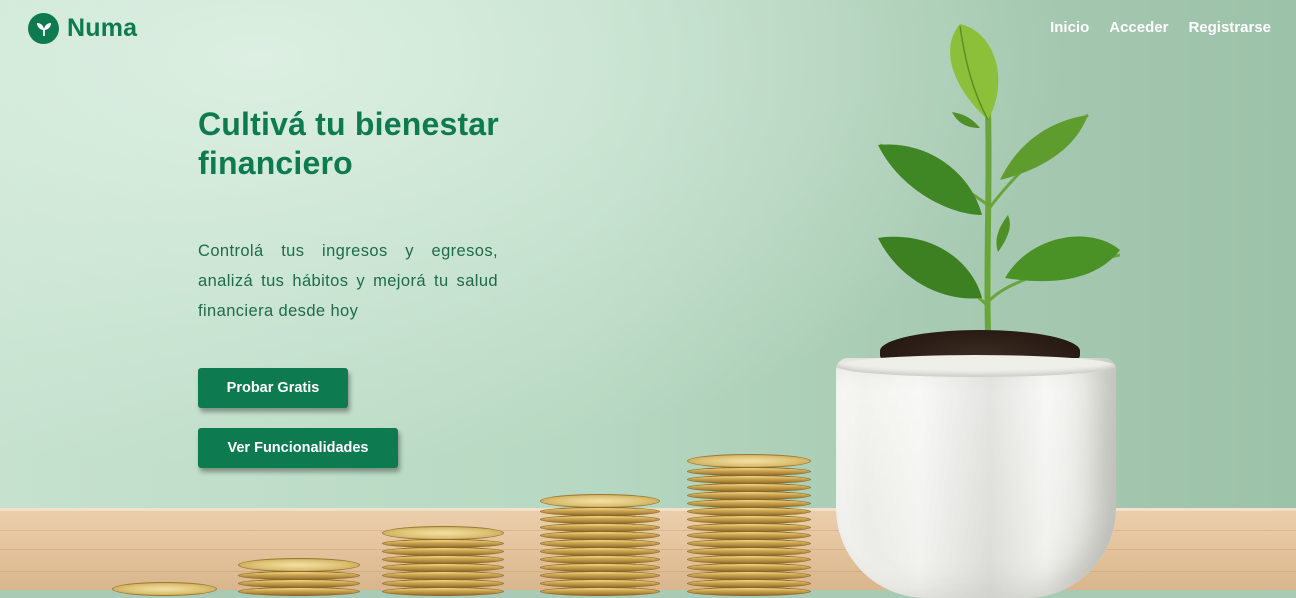 The width and height of the screenshot is (1296, 598). What do you see at coordinates (102, 28) in the screenshot?
I see `brand-name: Numa` at bounding box center [102, 28].